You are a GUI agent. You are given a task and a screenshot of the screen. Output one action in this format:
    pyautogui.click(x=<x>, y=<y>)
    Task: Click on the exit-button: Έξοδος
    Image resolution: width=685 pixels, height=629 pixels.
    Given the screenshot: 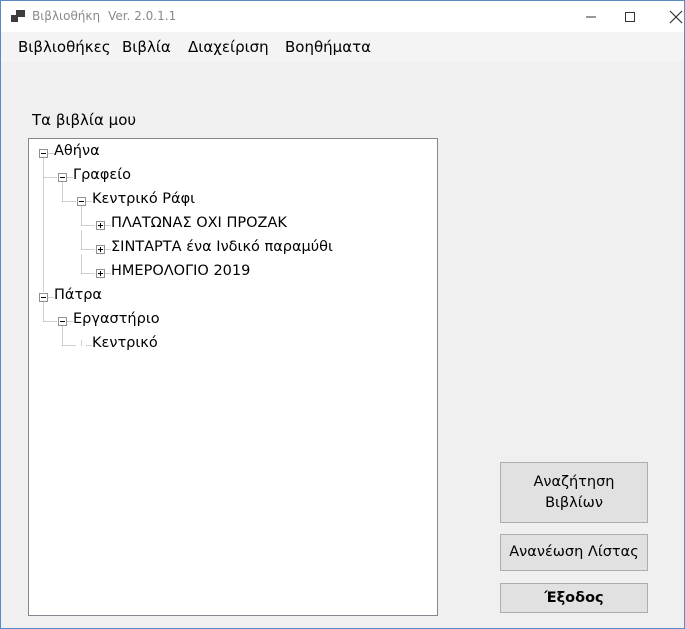 What is the action you would take?
    pyautogui.click(x=574, y=598)
    